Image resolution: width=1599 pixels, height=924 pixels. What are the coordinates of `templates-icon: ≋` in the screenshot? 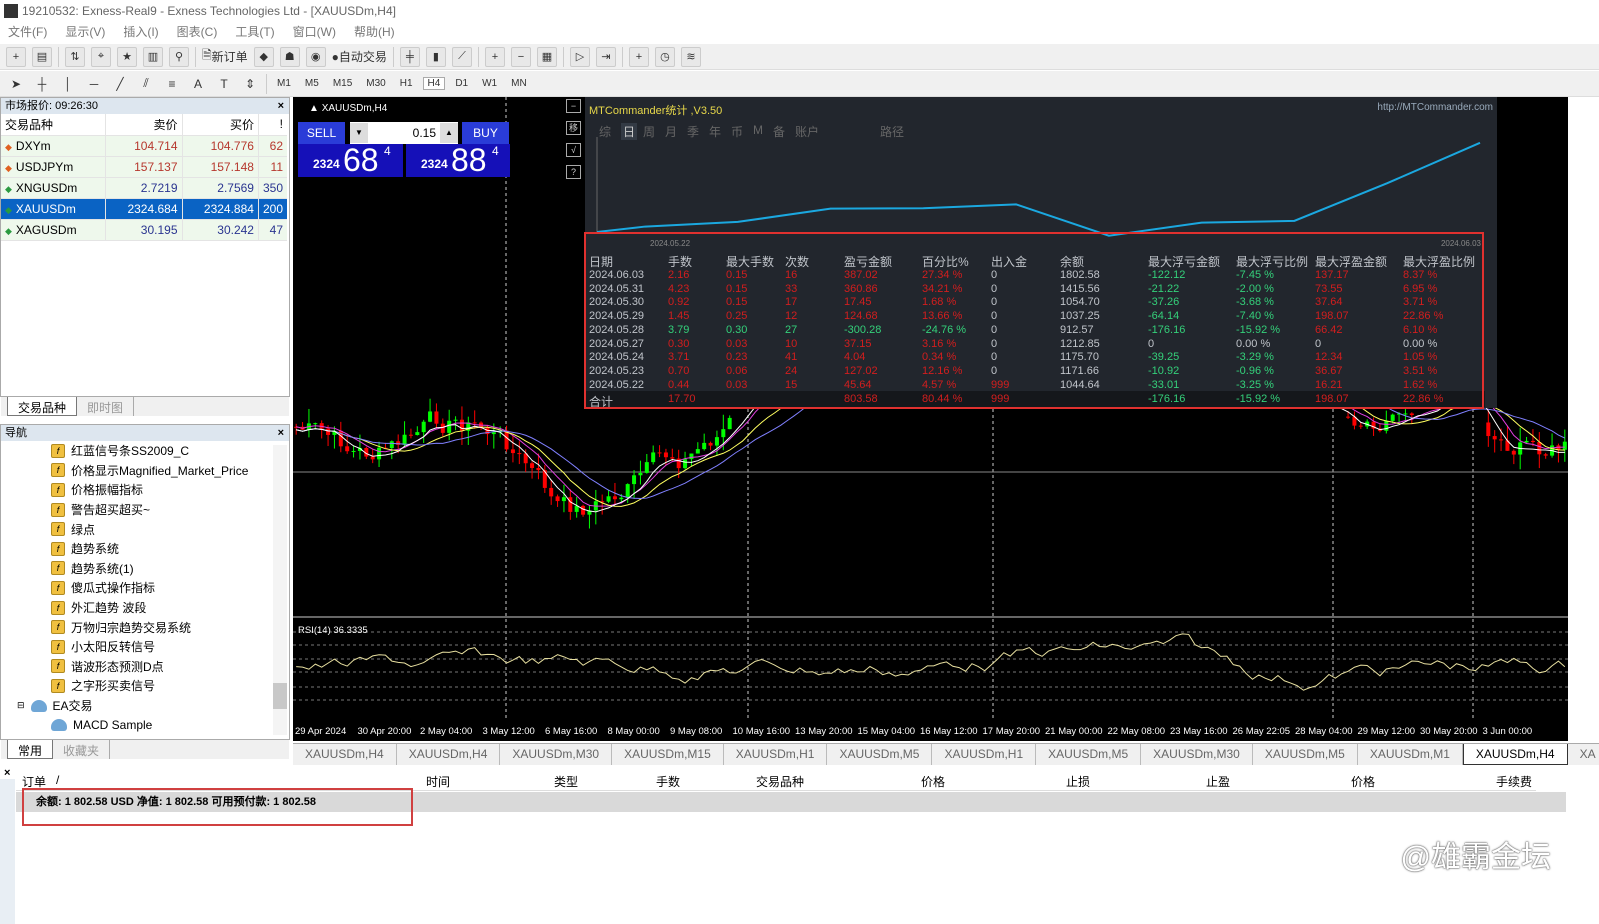 It's located at (690, 56).